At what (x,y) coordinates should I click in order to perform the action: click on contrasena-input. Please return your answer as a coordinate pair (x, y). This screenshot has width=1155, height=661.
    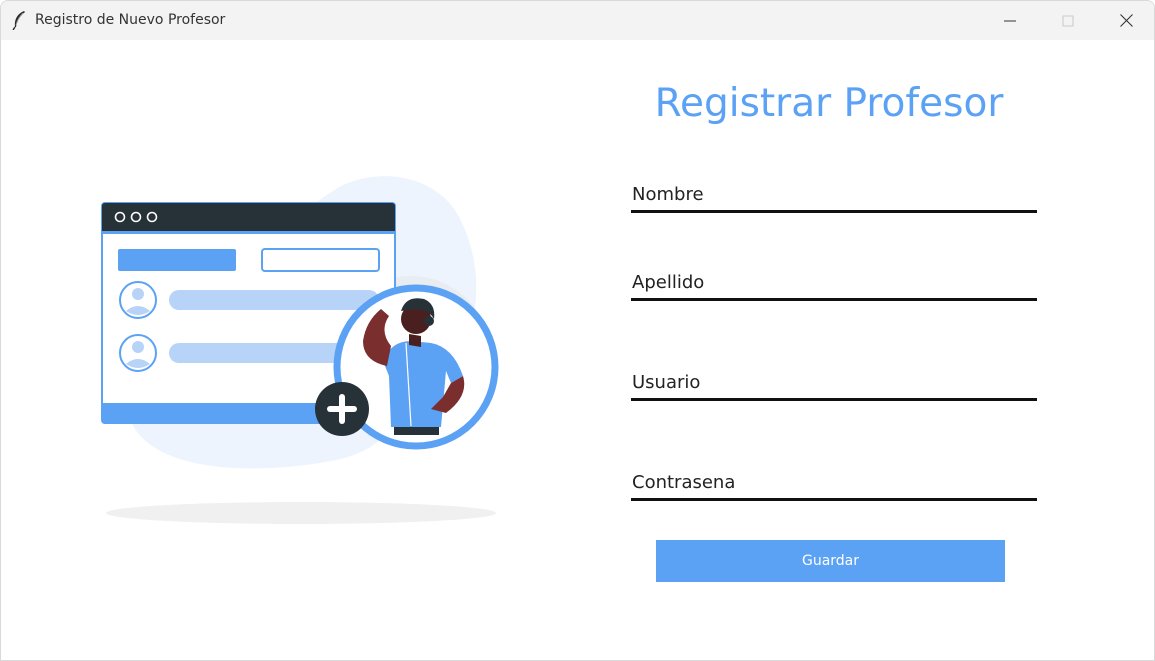
    Looking at the image, I should click on (834, 482).